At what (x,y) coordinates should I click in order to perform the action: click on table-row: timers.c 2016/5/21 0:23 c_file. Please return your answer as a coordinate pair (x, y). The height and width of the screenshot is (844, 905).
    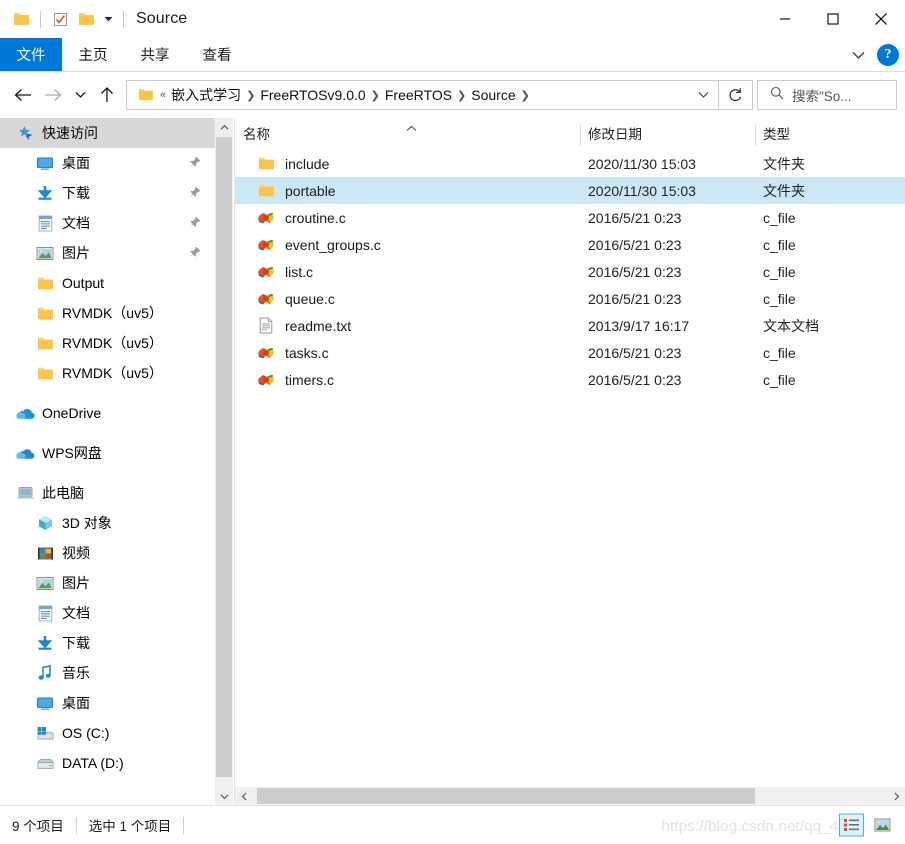
    Looking at the image, I should click on (570, 379).